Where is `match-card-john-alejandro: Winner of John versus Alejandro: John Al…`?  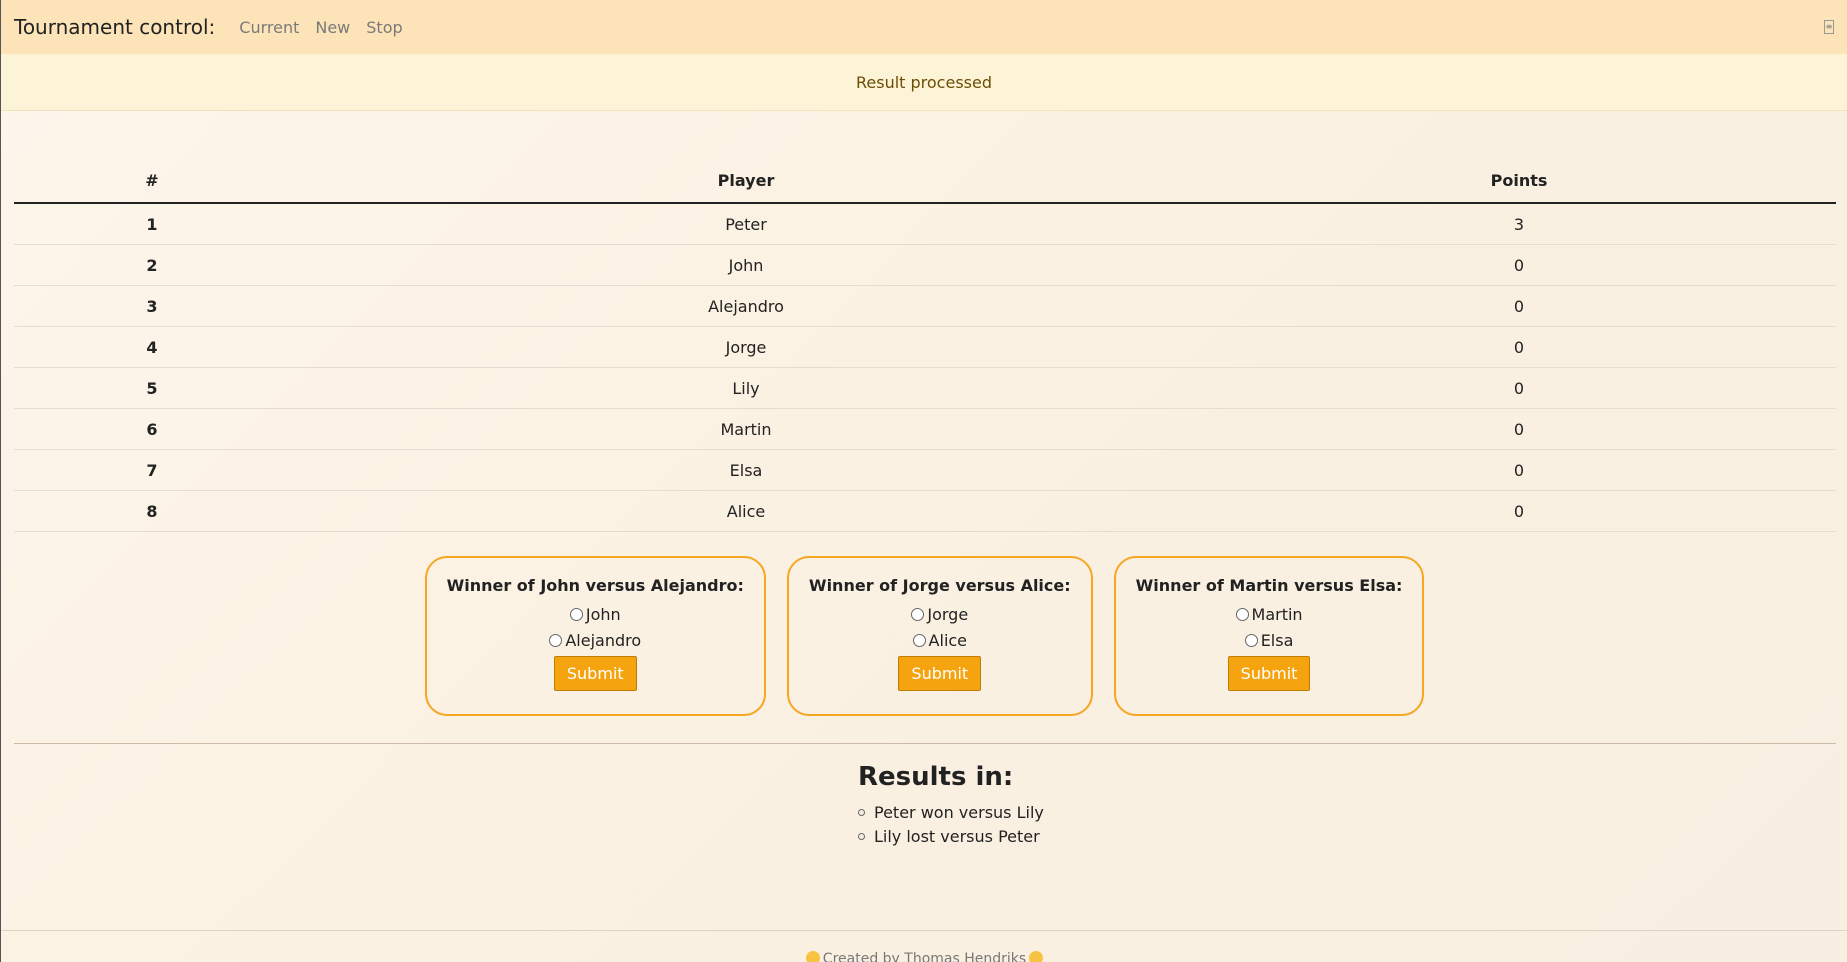
match-card-john-alejandro: Winner of John versus Alejandro: John Al… is located at coordinates (595, 636).